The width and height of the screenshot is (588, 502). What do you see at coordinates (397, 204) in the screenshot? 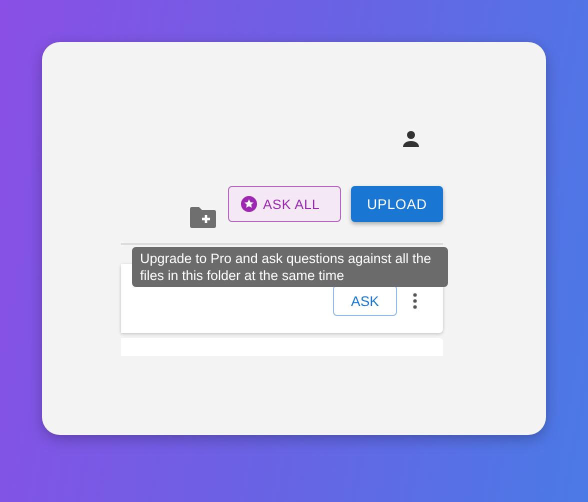
I see `upload-button: UPLOAD` at bounding box center [397, 204].